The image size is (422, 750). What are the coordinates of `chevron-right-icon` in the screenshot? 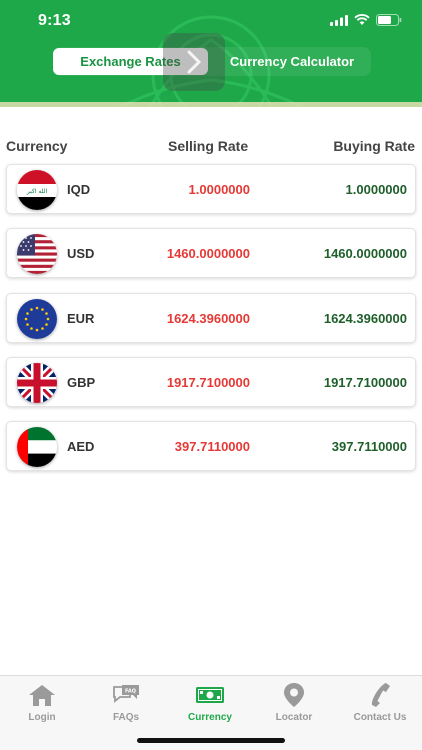 It's located at (194, 62).